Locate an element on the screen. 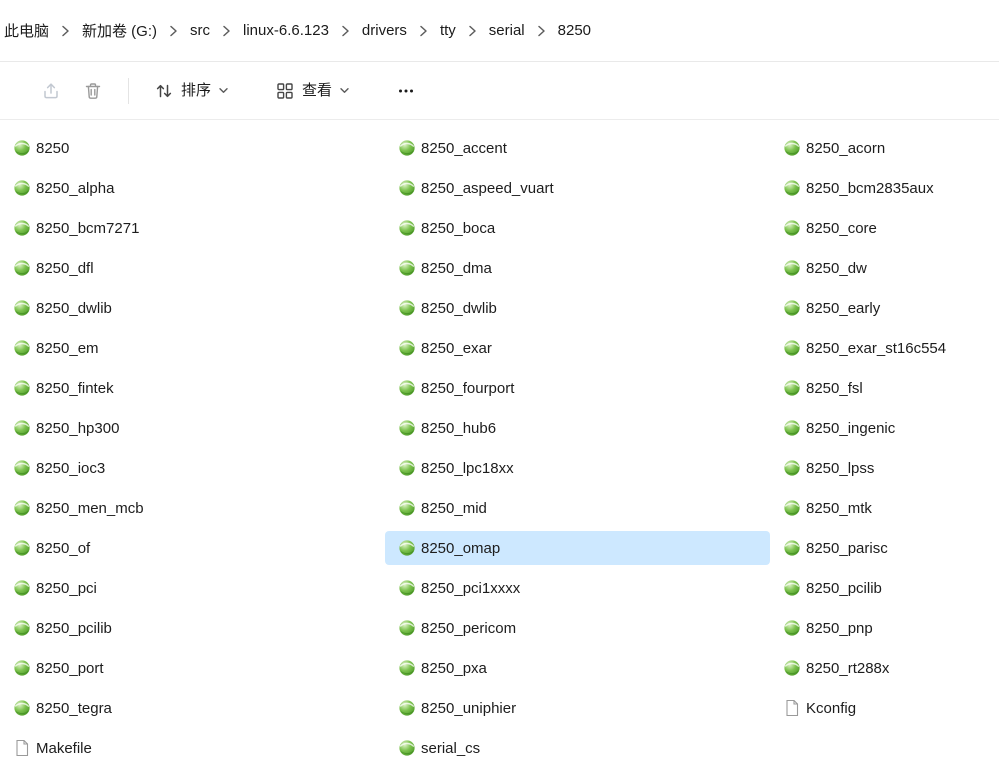  file-item: 8250_omap is located at coordinates (577, 548).